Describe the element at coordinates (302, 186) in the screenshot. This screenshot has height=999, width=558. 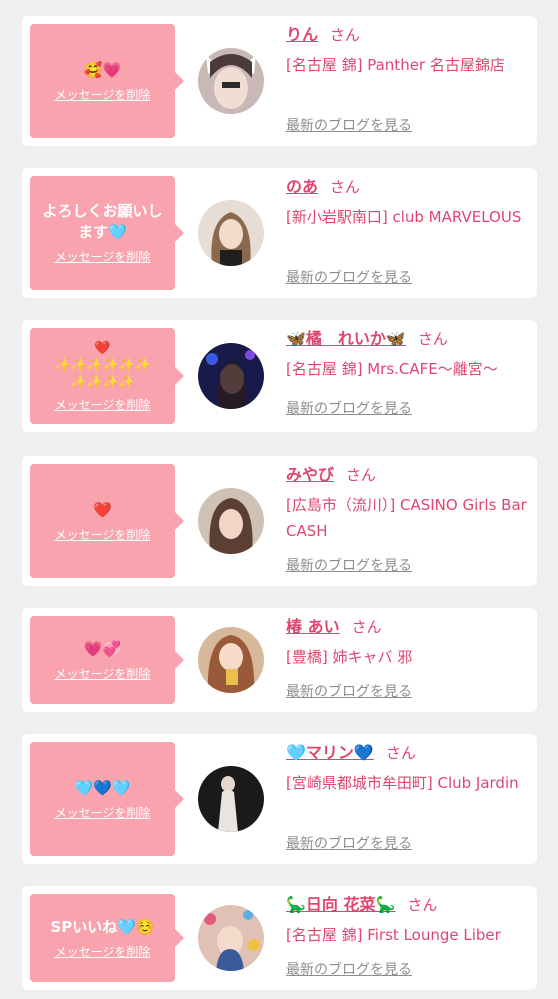
I see `cast-name-link: のあ` at that location.